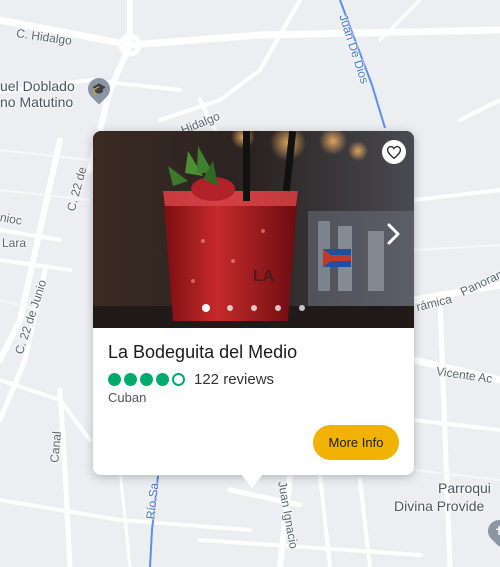 This screenshot has width=500, height=567. What do you see at coordinates (178, 379) in the screenshot?
I see `rating-bubble-empty` at bounding box center [178, 379].